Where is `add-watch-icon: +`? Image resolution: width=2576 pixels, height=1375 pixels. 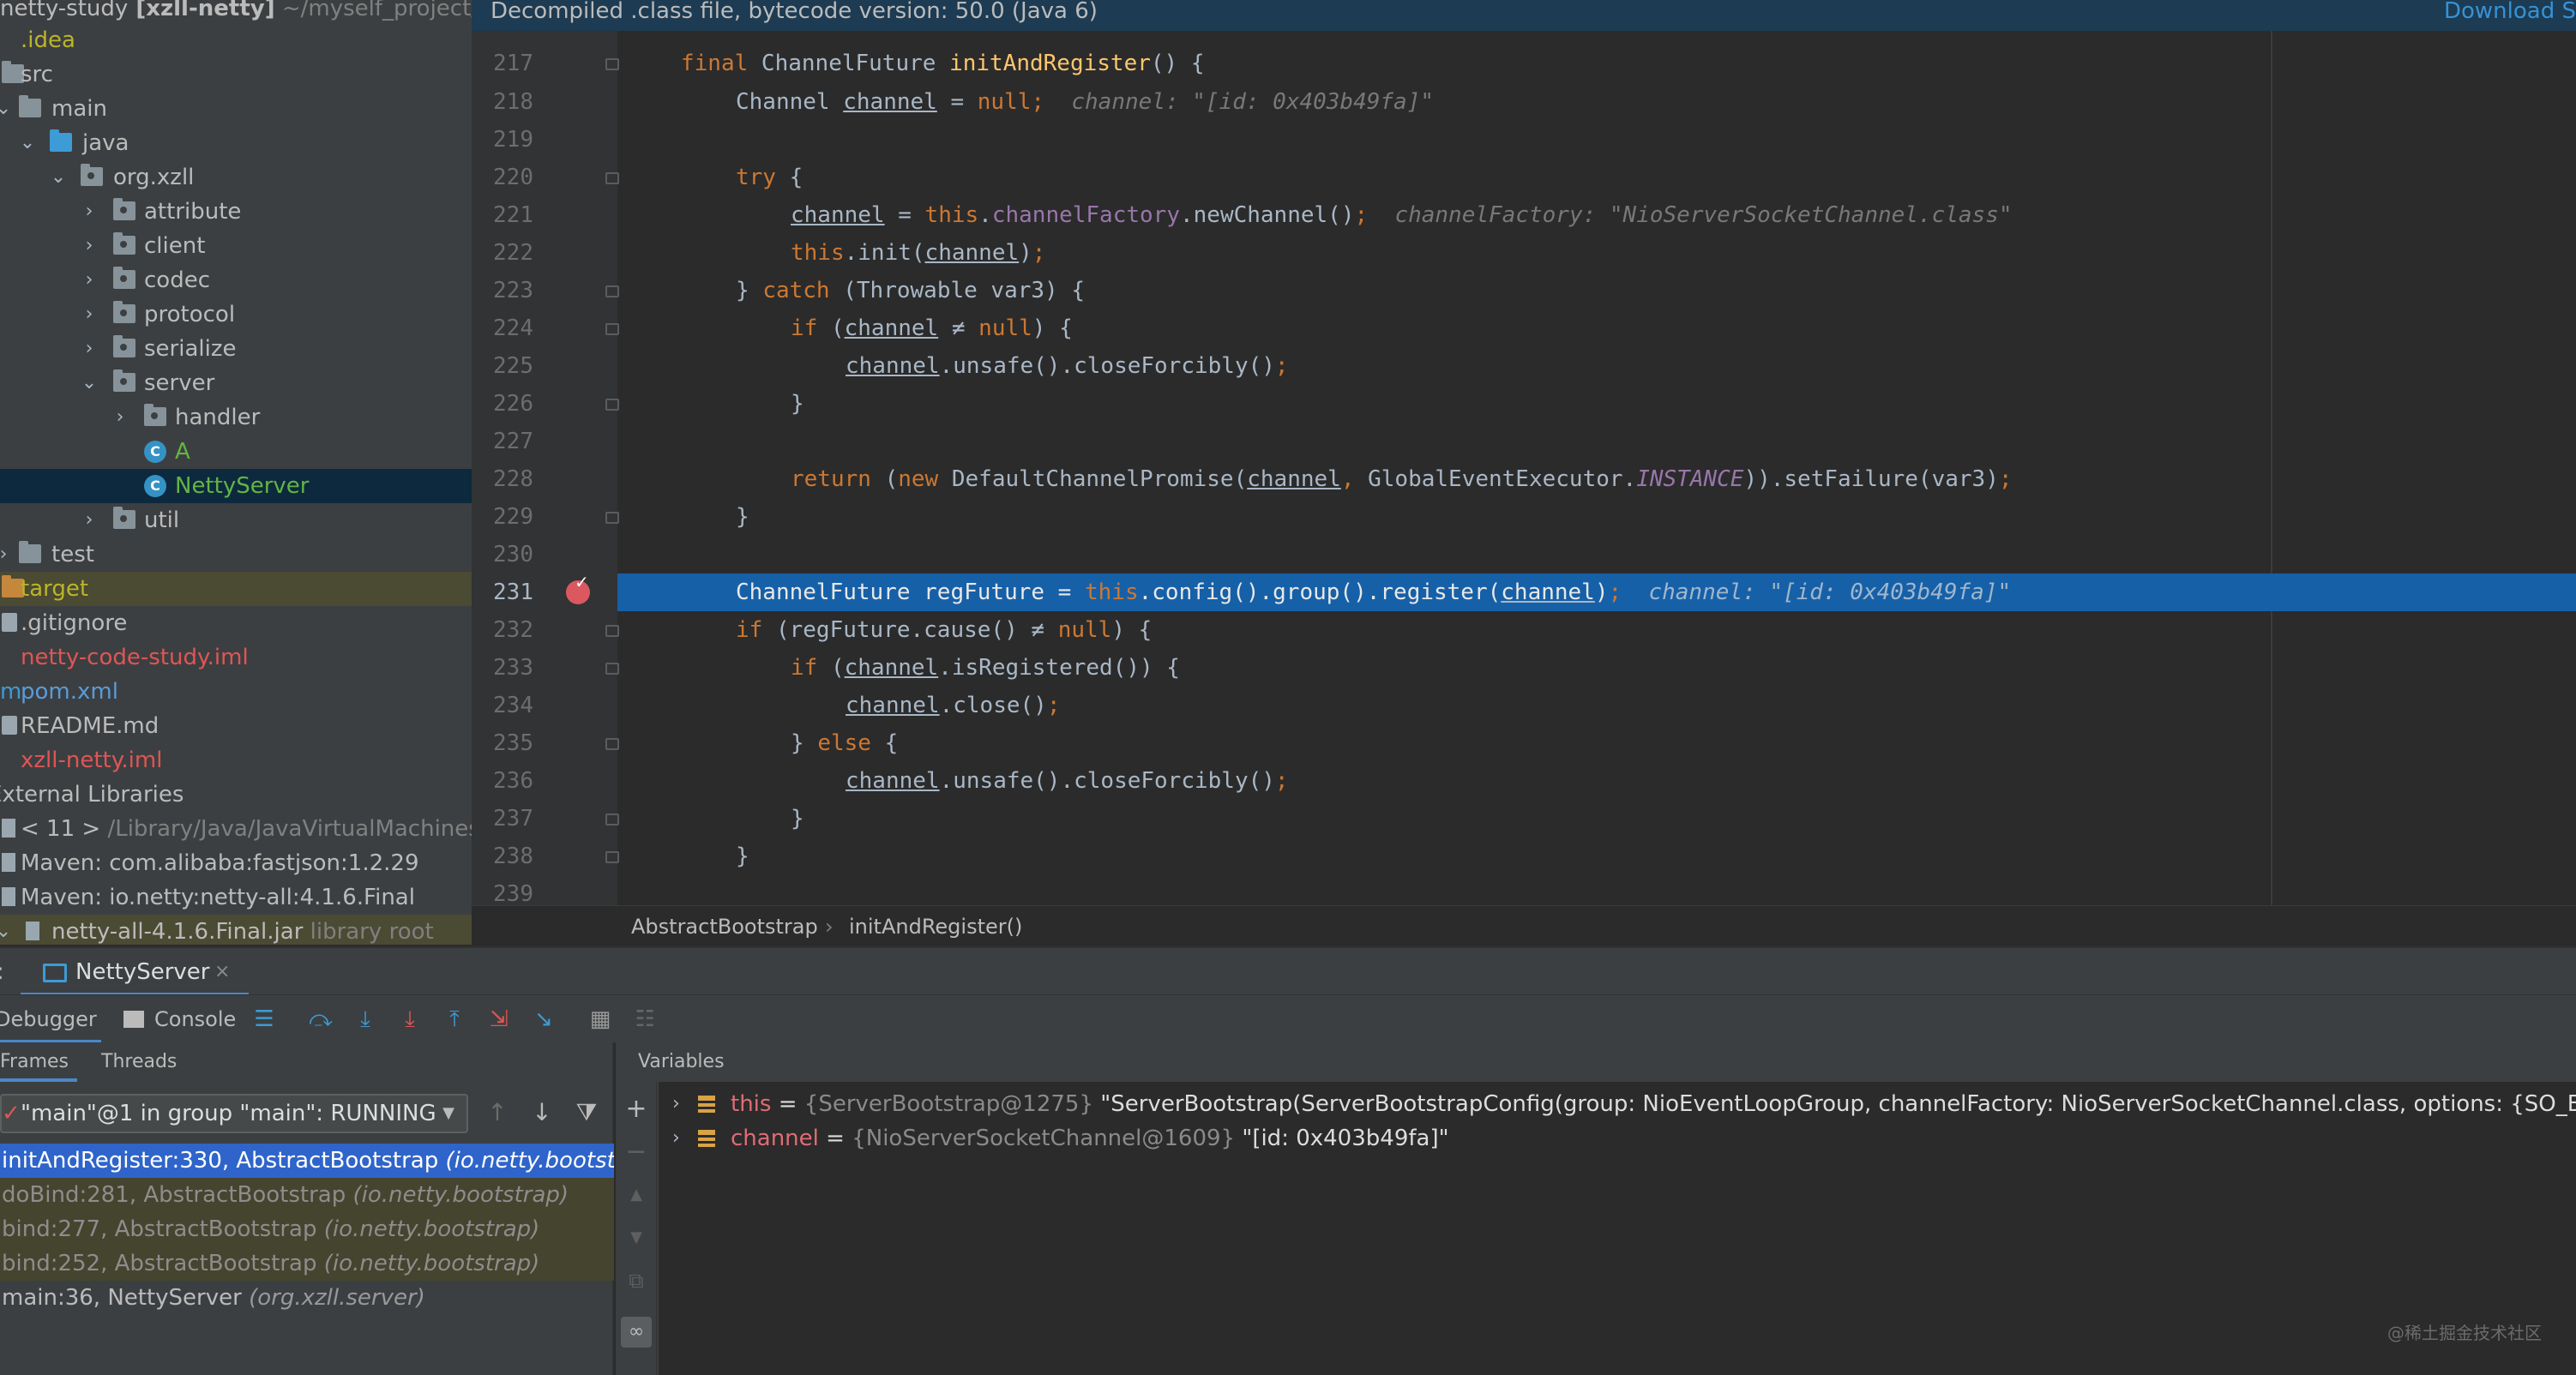
add-watch-icon: + is located at coordinates (636, 1109).